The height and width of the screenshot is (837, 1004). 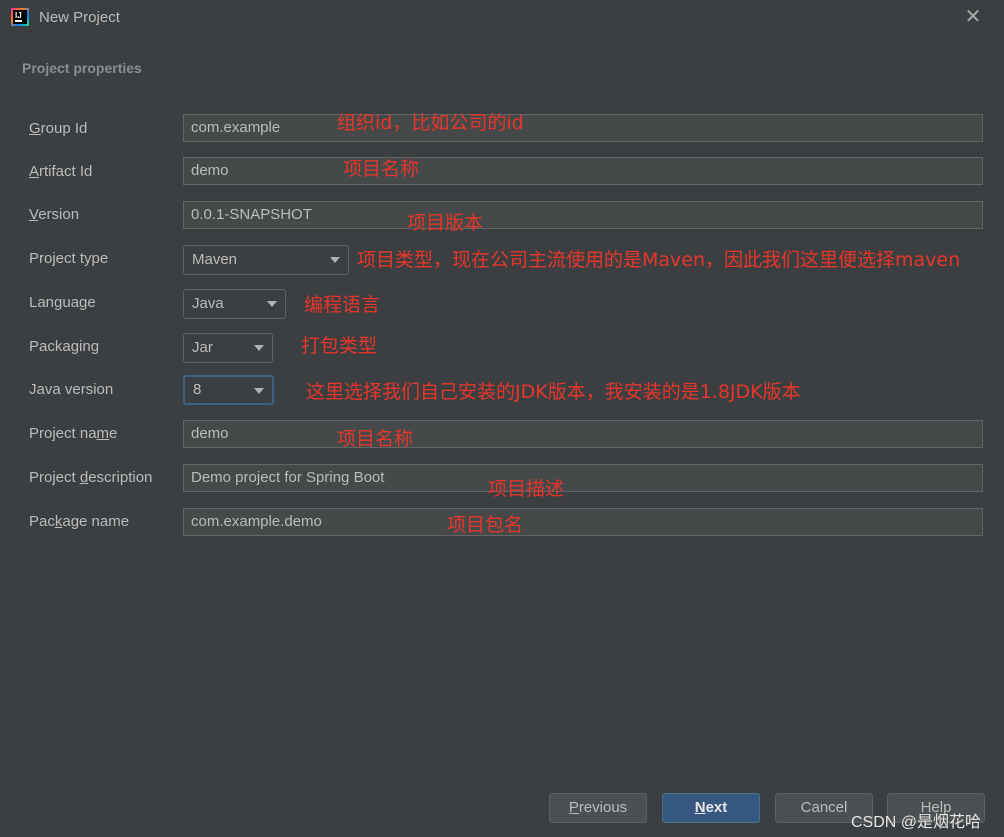 What do you see at coordinates (526, 489) in the screenshot?
I see `project-description-annotation: 项目描述` at bounding box center [526, 489].